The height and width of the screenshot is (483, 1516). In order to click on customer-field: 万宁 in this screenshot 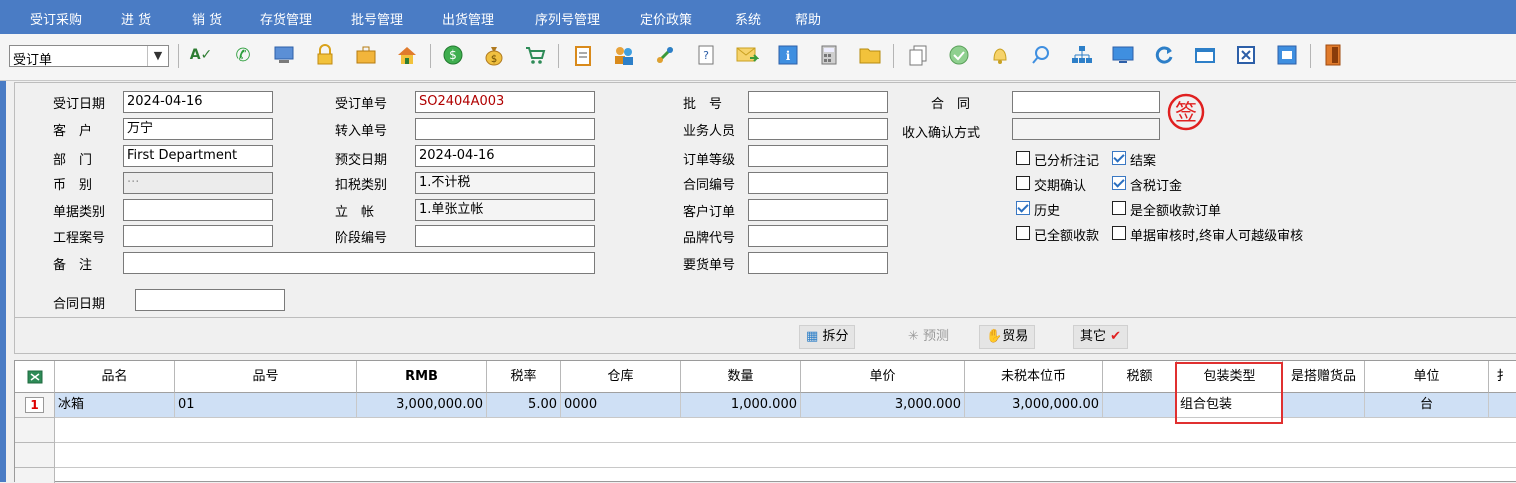, I will do `click(198, 129)`.